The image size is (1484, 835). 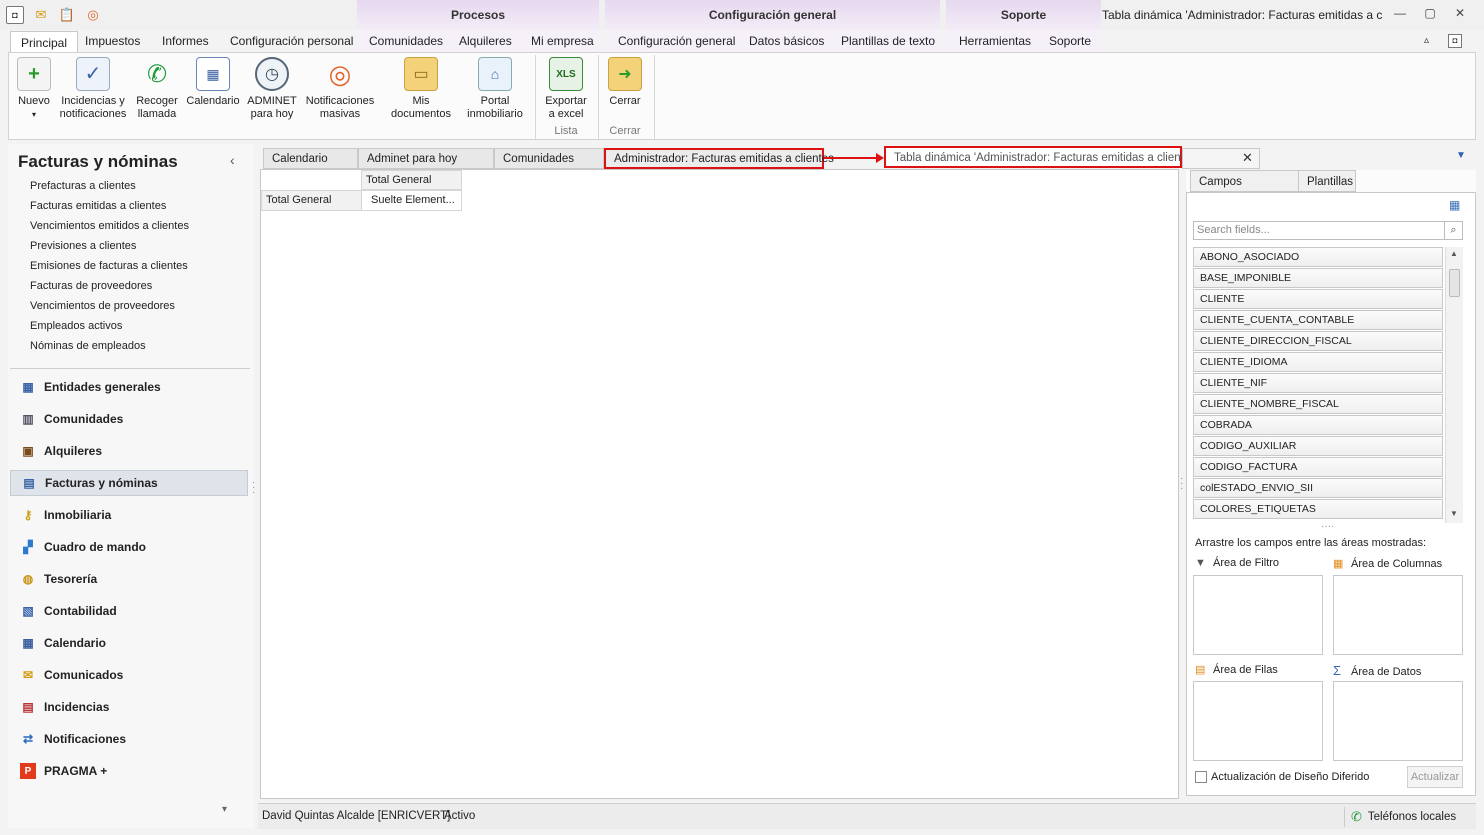 What do you see at coordinates (1258, 721) in the screenshot?
I see `rows-area-dropzone` at bounding box center [1258, 721].